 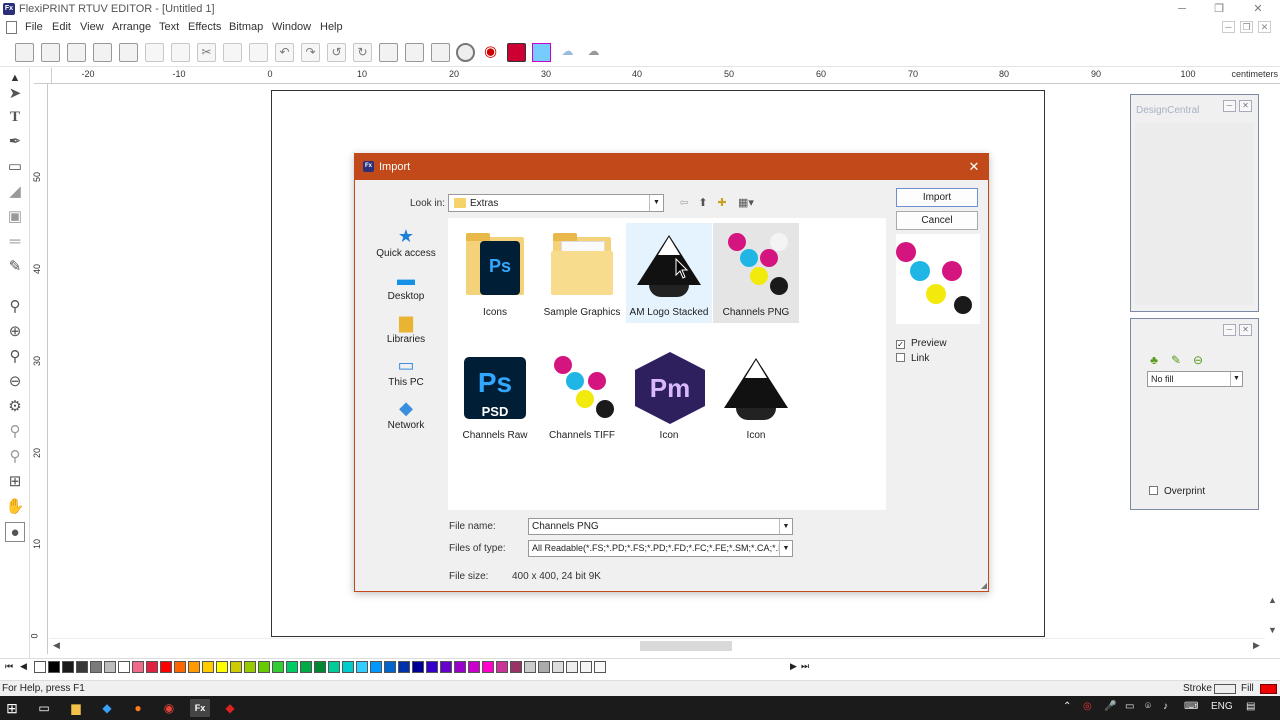 I want to click on fill-pen-icon: ✎, so click(x=1176, y=360).